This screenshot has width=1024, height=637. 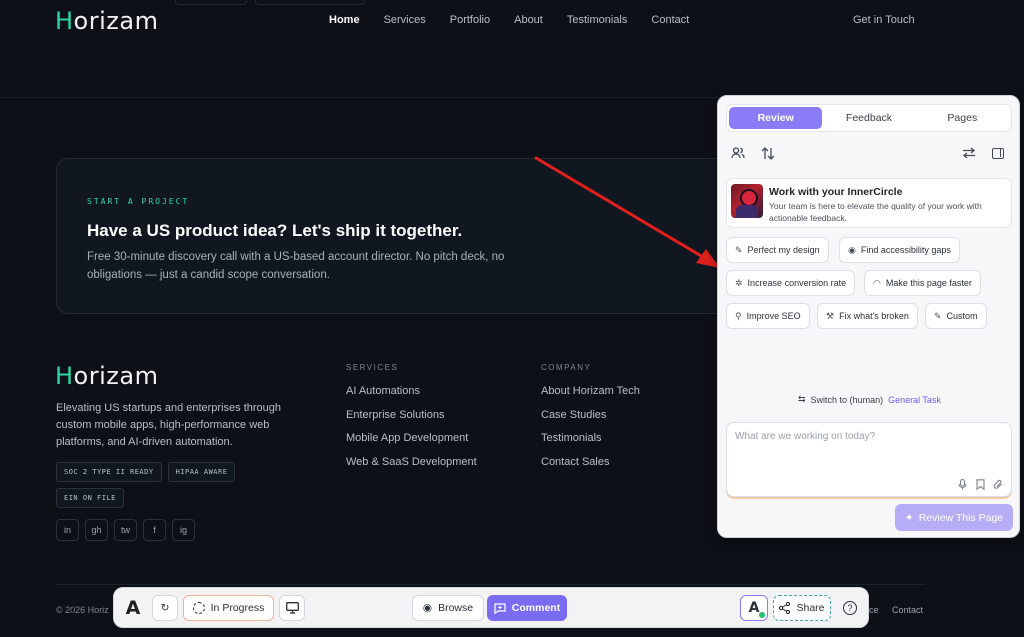 I want to click on paperclip-icon, so click(x=998, y=484).